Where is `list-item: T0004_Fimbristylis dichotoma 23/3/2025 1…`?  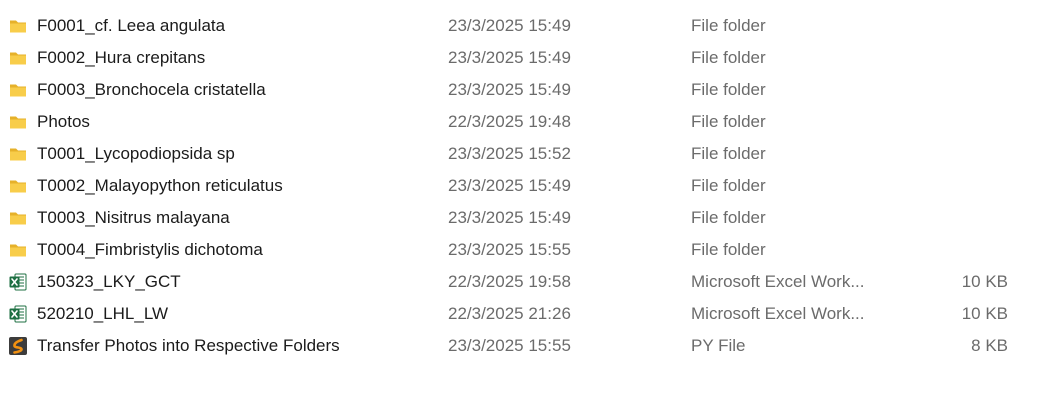
list-item: T0004_Fimbristylis dichotoma 23/3/2025 1… is located at coordinates (522, 250).